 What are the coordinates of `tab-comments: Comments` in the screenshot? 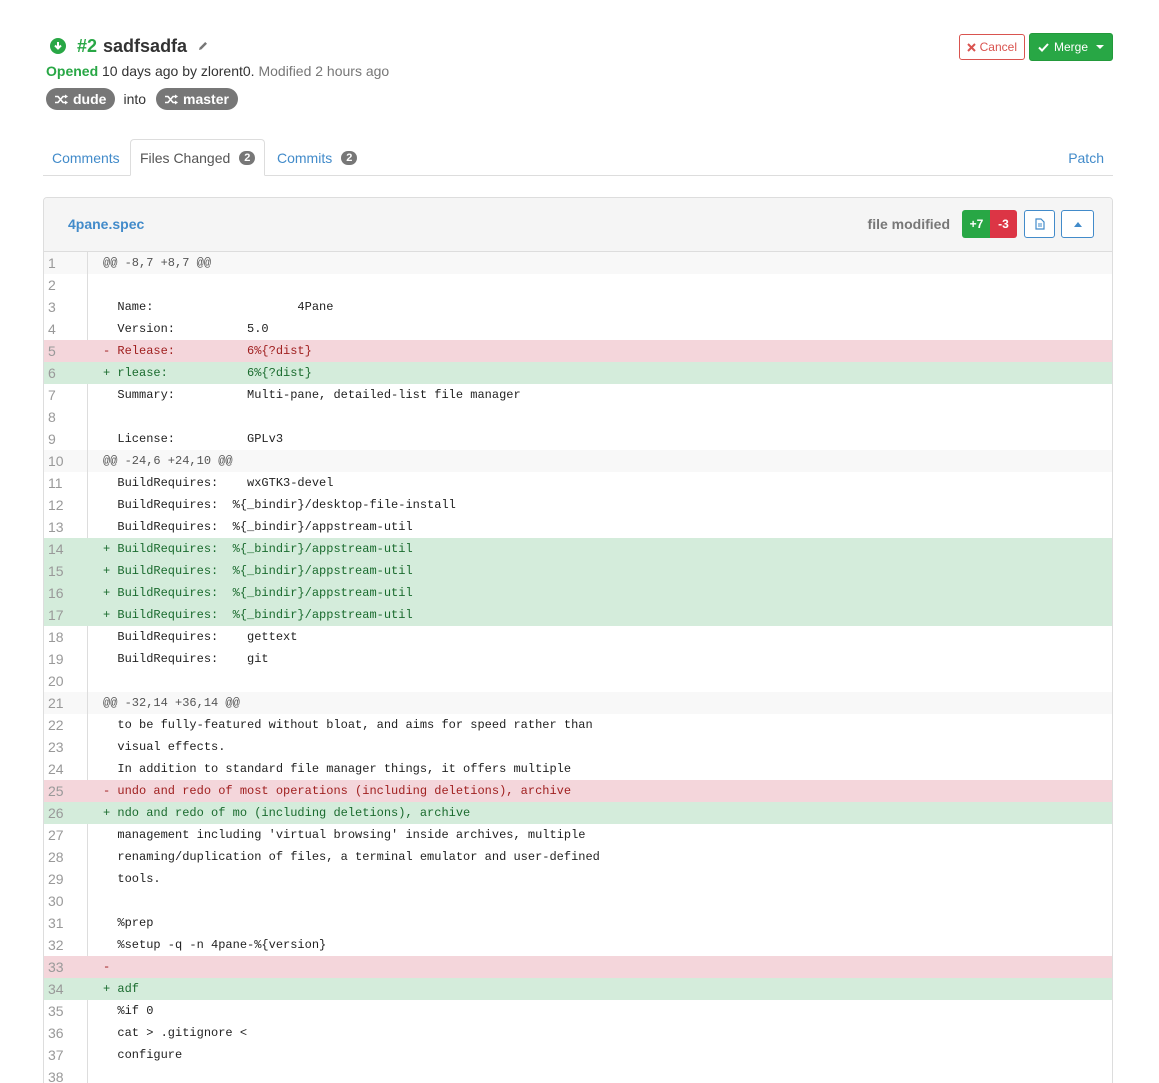 It's located at (86, 157).